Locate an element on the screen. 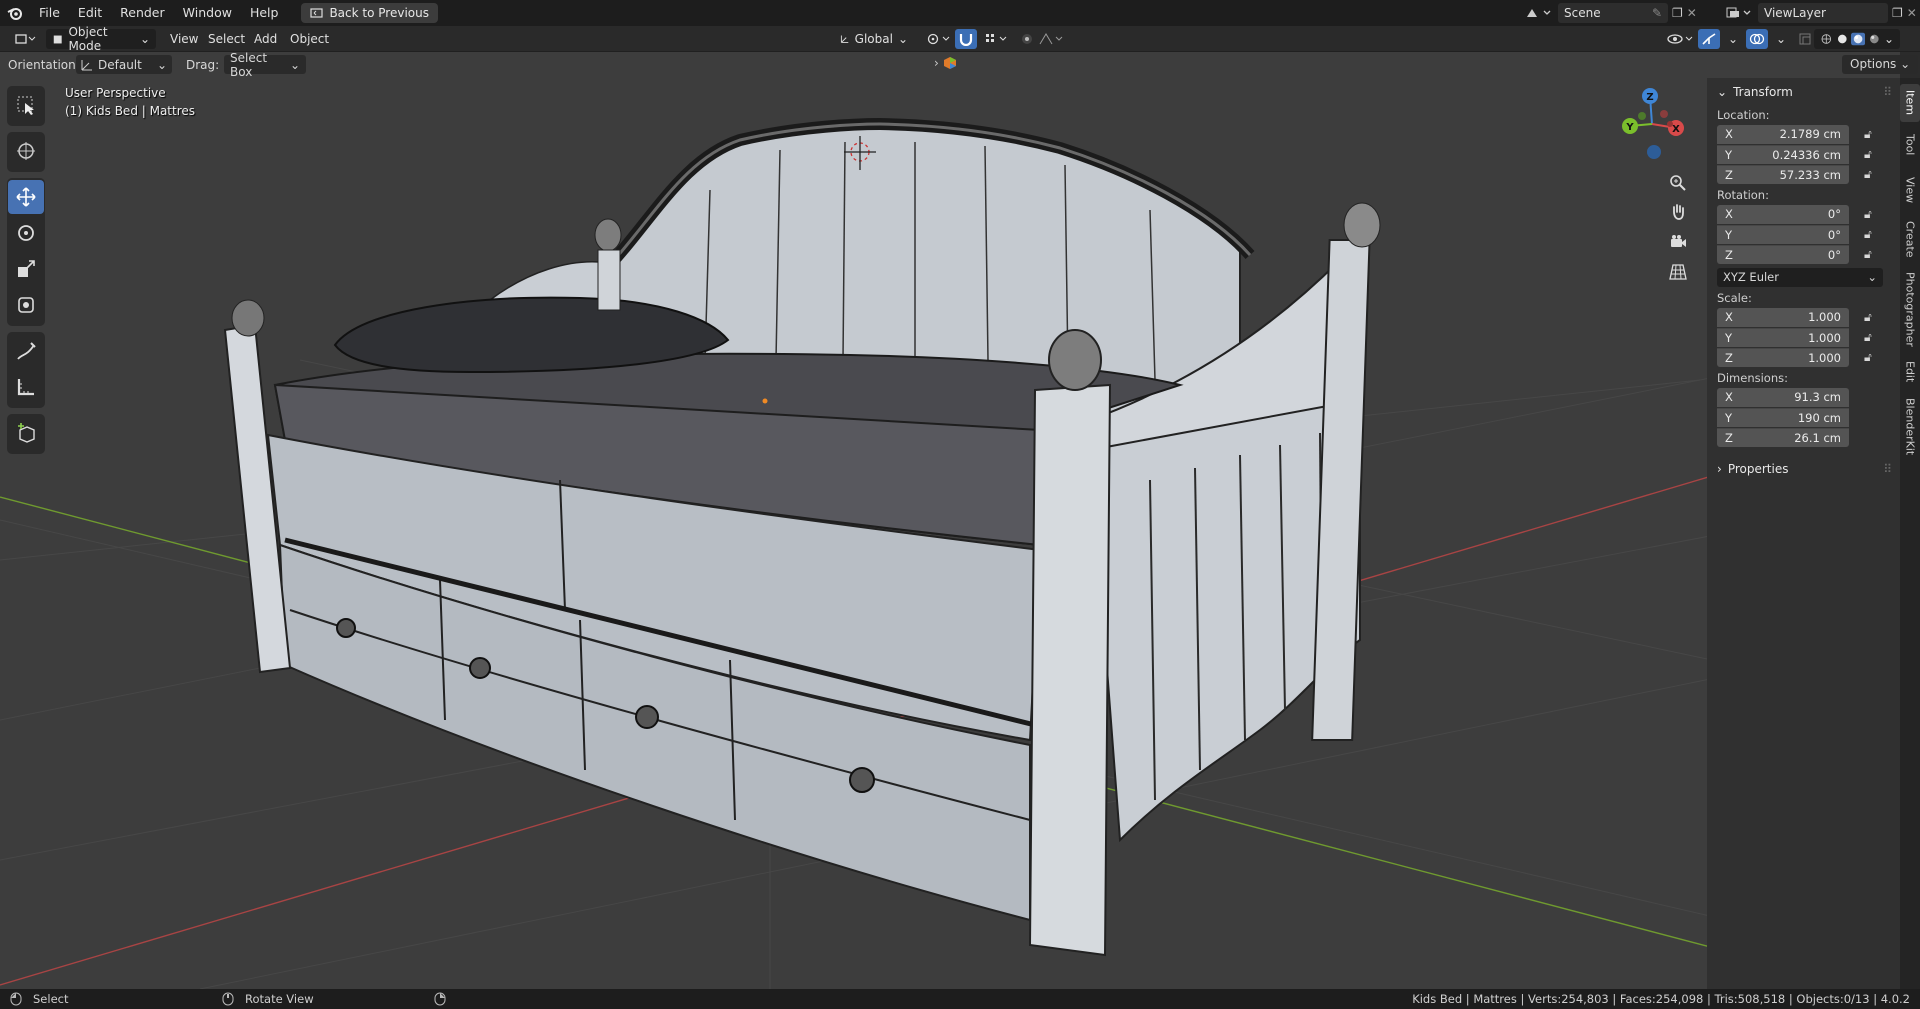  material-shading-icon is located at coordinates (1858, 39).